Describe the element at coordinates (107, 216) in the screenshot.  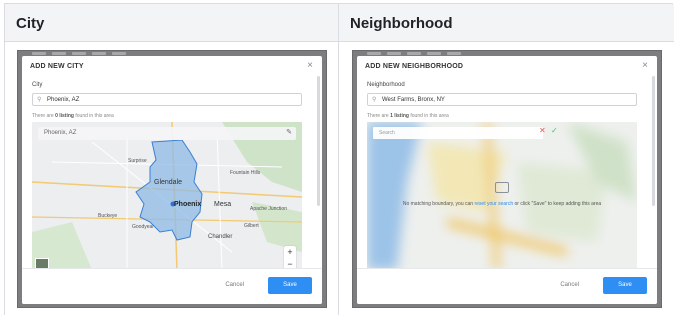
I see `map-label-buckeye: Buckeye` at that location.